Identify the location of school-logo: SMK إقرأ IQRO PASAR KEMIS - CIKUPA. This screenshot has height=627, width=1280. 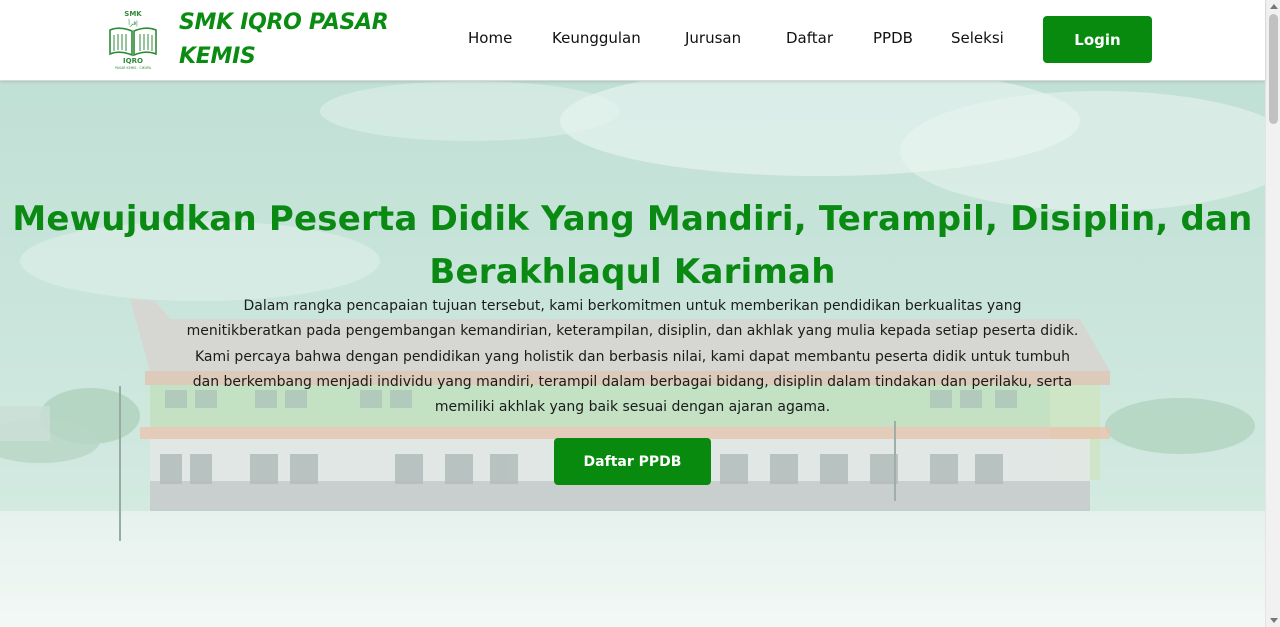
(133, 39).